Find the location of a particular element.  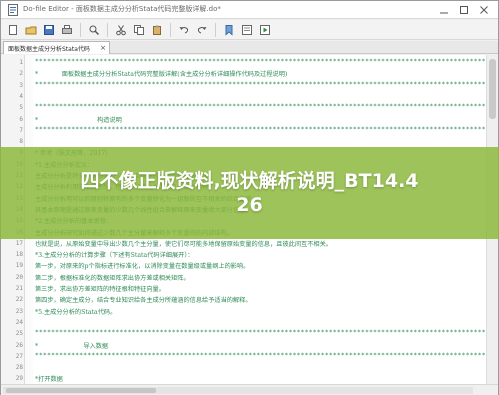

cut-icon is located at coordinates (121, 29).